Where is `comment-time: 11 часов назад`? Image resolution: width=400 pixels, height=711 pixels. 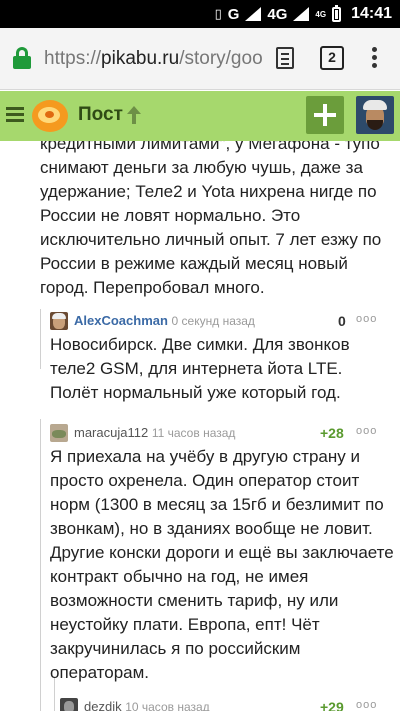
comment-time: 11 часов назад is located at coordinates (193, 433).